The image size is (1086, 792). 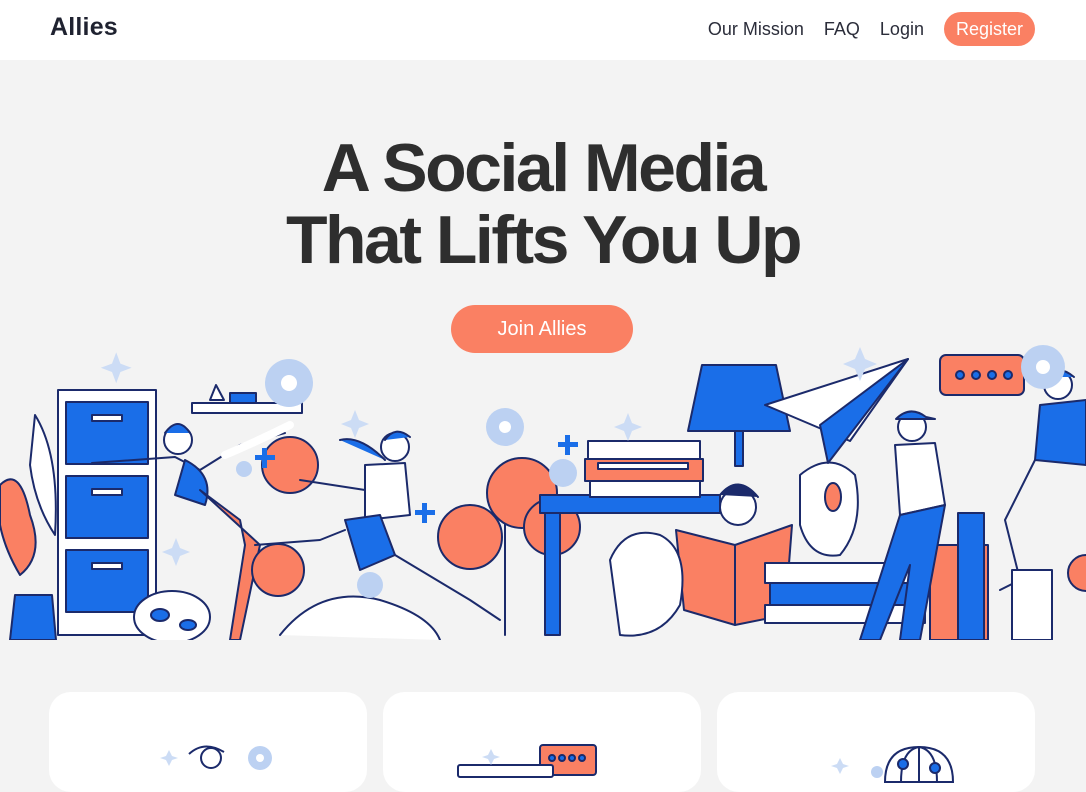 What do you see at coordinates (542, 329) in the screenshot?
I see `join-allies-button: Join Allies` at bounding box center [542, 329].